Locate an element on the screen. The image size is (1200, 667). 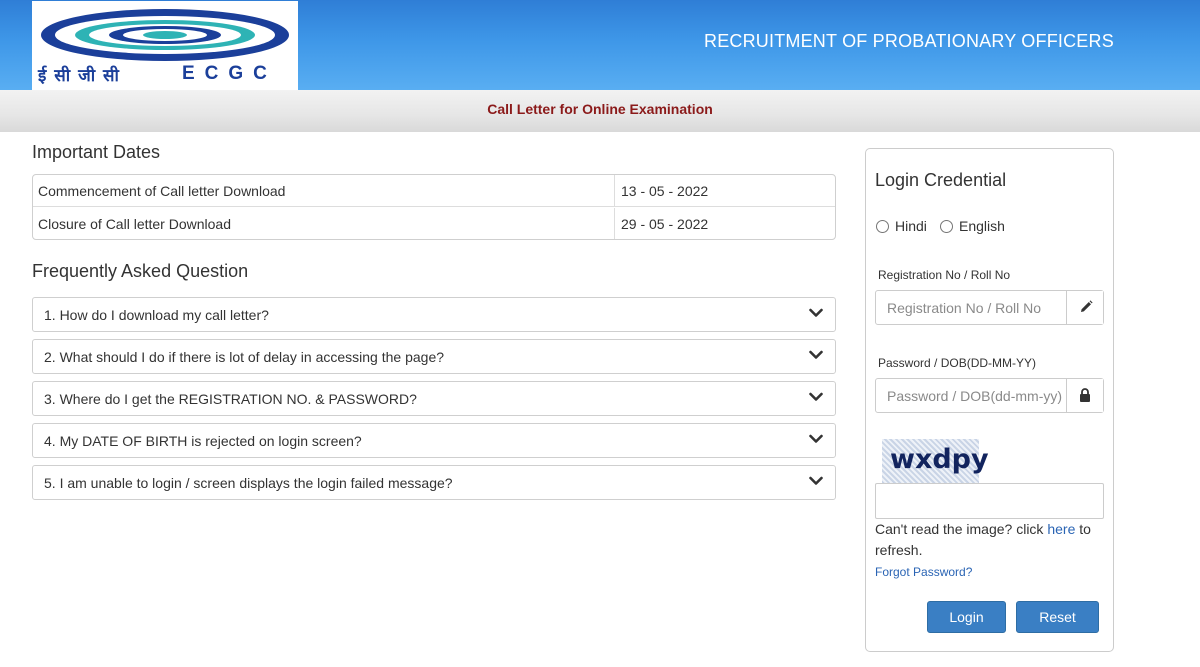
date-value: 29 - 05 - 2022 is located at coordinates (665, 224).